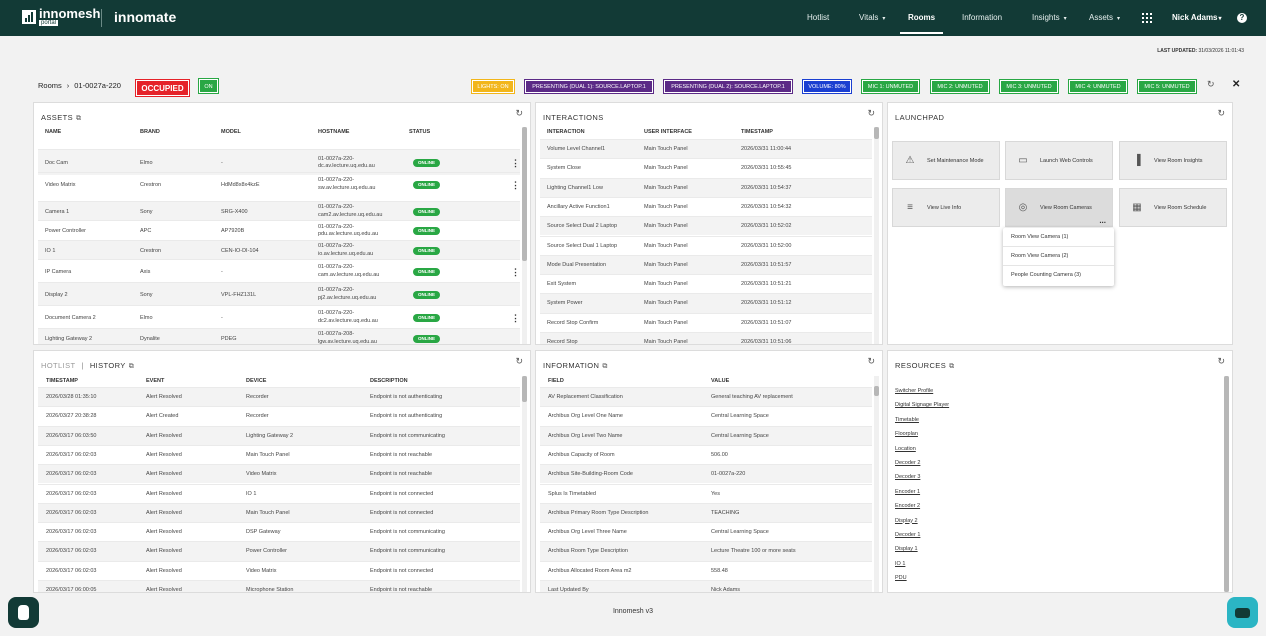 This screenshot has width=1266, height=636. What do you see at coordinates (1197, 18) in the screenshot?
I see `user-menu: Nick Adams▾` at bounding box center [1197, 18].